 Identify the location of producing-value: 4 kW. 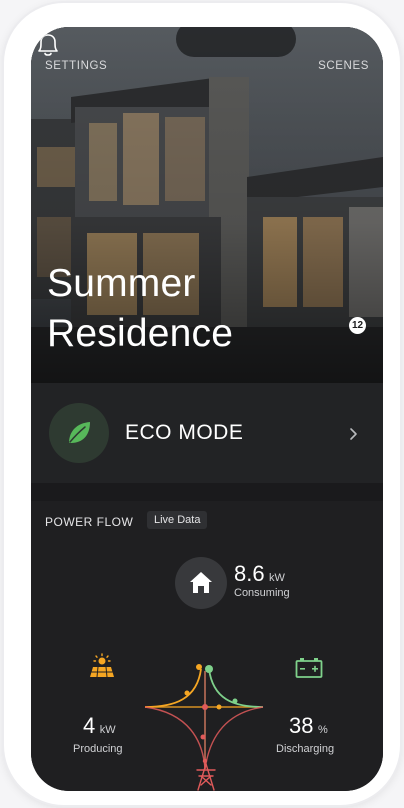
(99, 726).